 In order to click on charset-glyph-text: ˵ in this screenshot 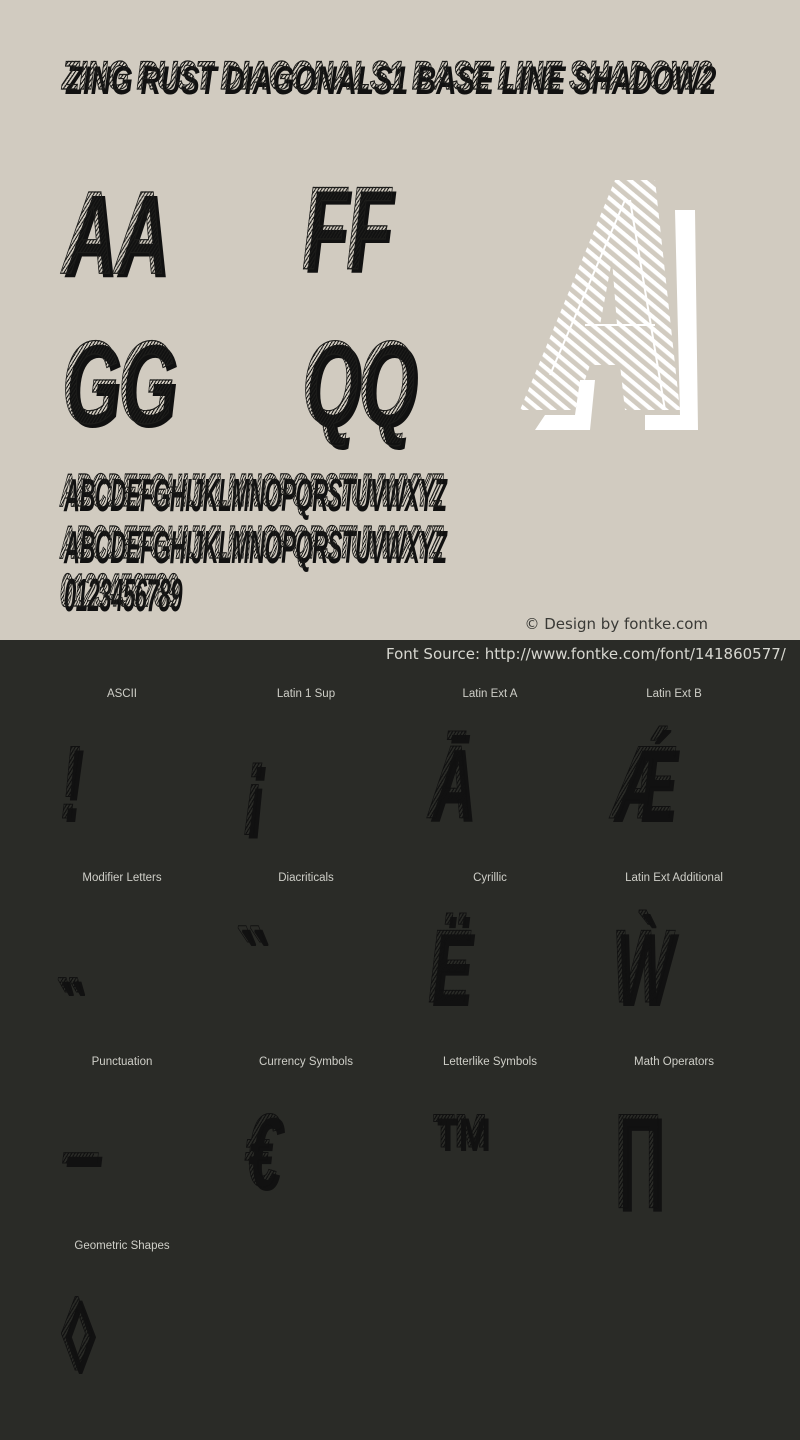, I will do `click(70, 967)`.